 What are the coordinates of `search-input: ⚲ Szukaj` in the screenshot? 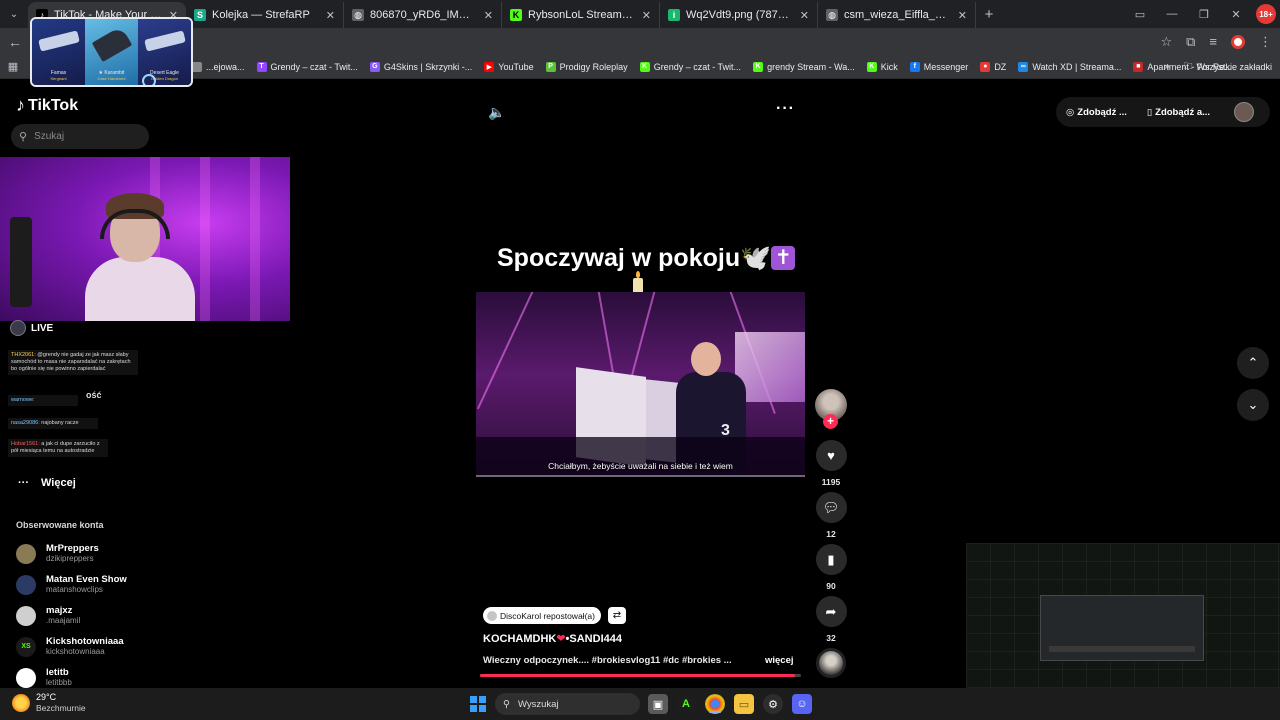 It's located at (80, 136).